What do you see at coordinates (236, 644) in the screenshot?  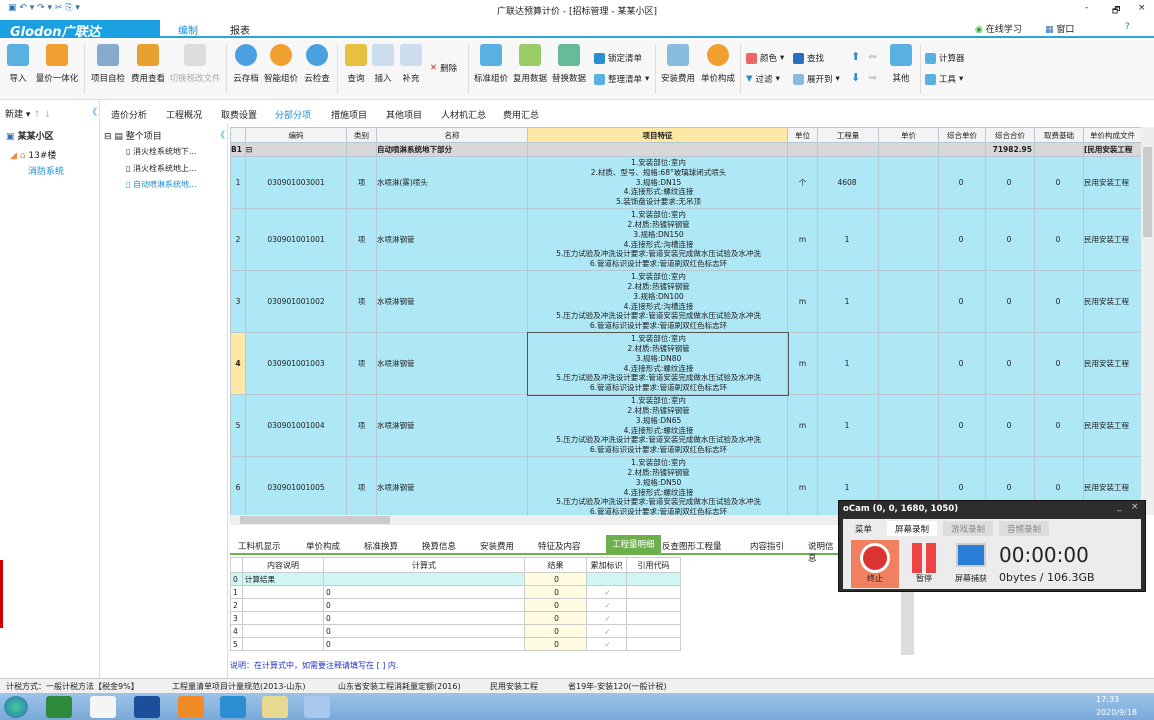 I see `detail-cell-n: 5` at bounding box center [236, 644].